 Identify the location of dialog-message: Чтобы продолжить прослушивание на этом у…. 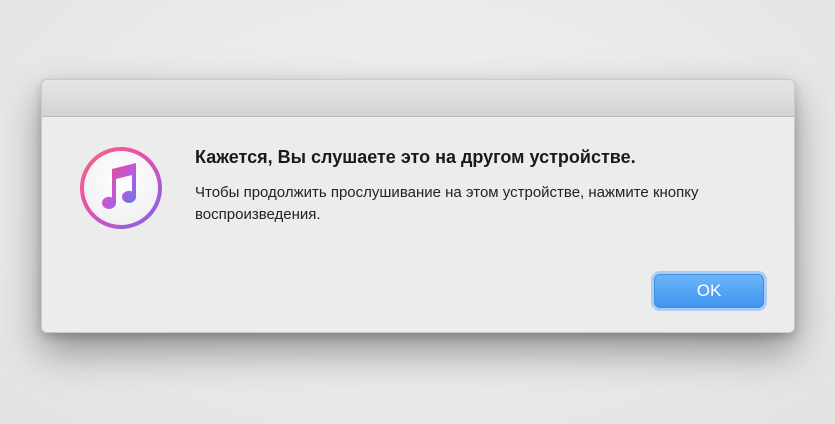
(447, 203).